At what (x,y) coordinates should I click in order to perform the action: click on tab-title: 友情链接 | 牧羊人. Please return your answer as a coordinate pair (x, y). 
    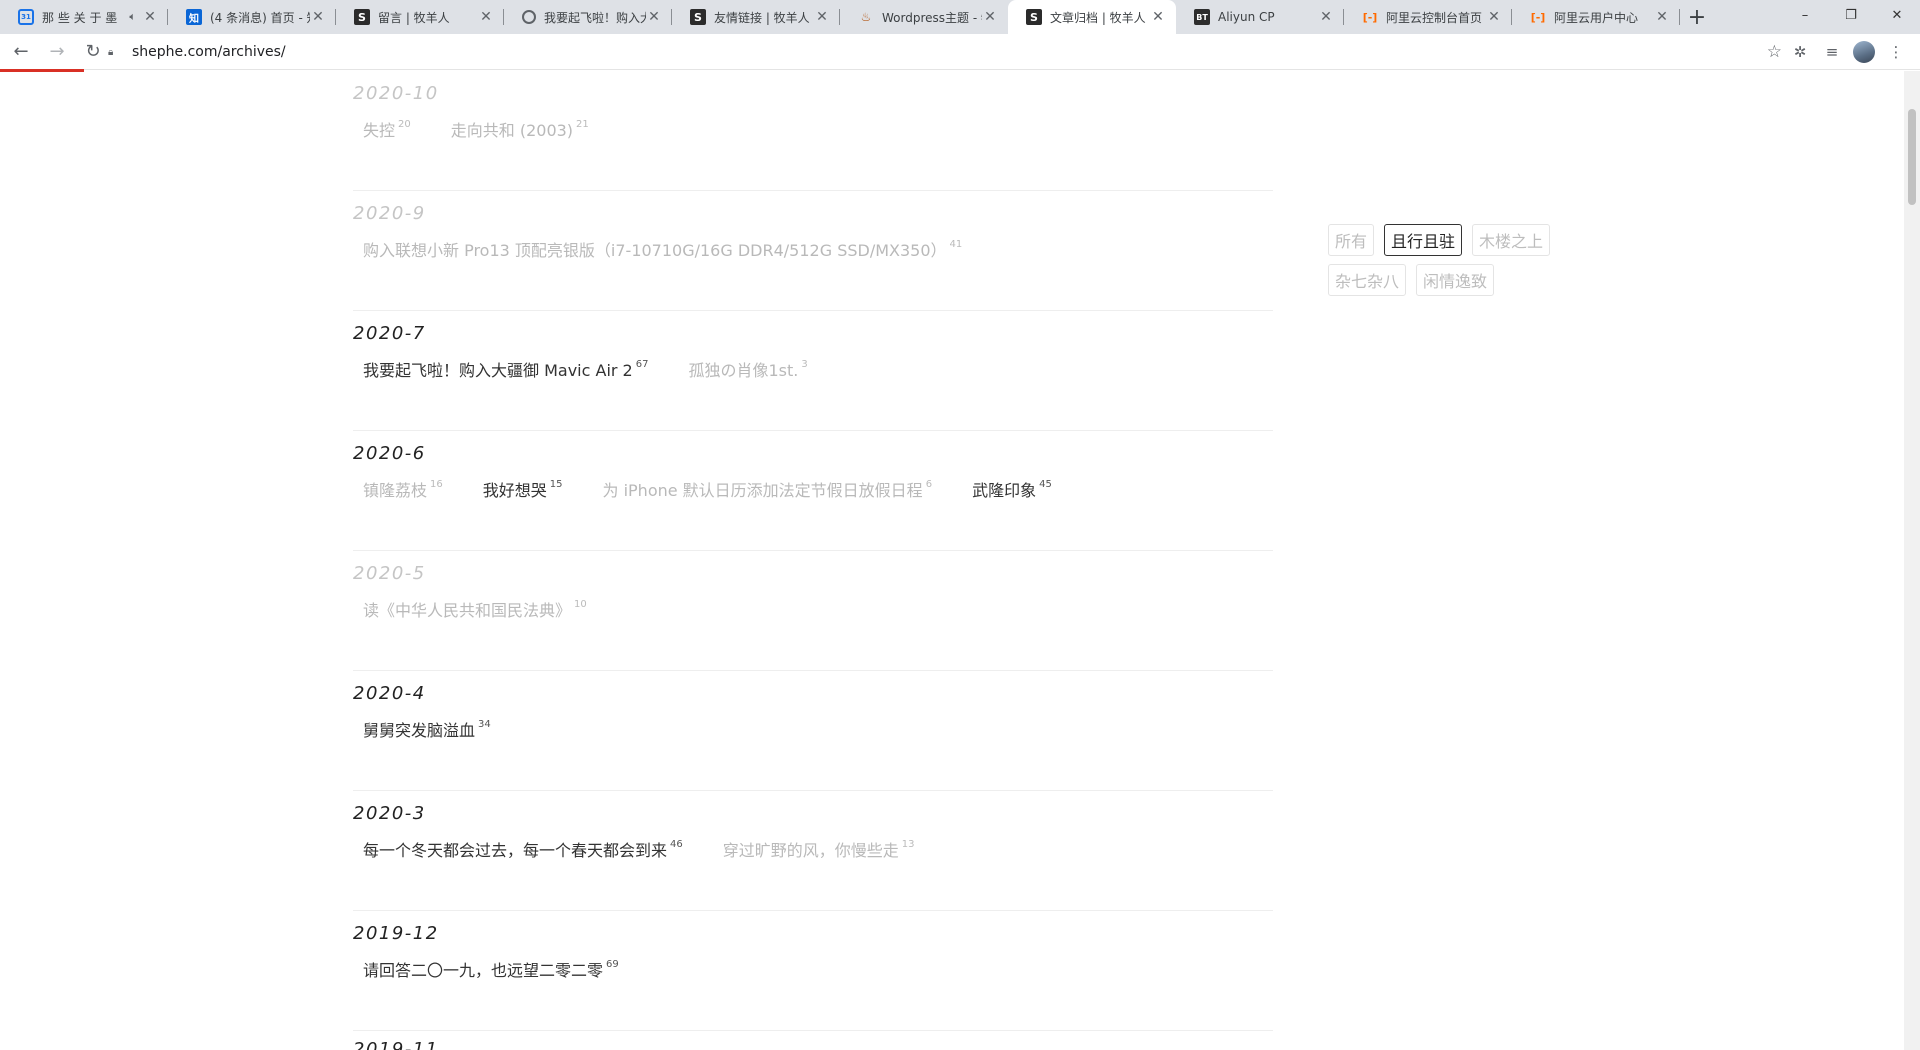
    Looking at the image, I should click on (762, 17).